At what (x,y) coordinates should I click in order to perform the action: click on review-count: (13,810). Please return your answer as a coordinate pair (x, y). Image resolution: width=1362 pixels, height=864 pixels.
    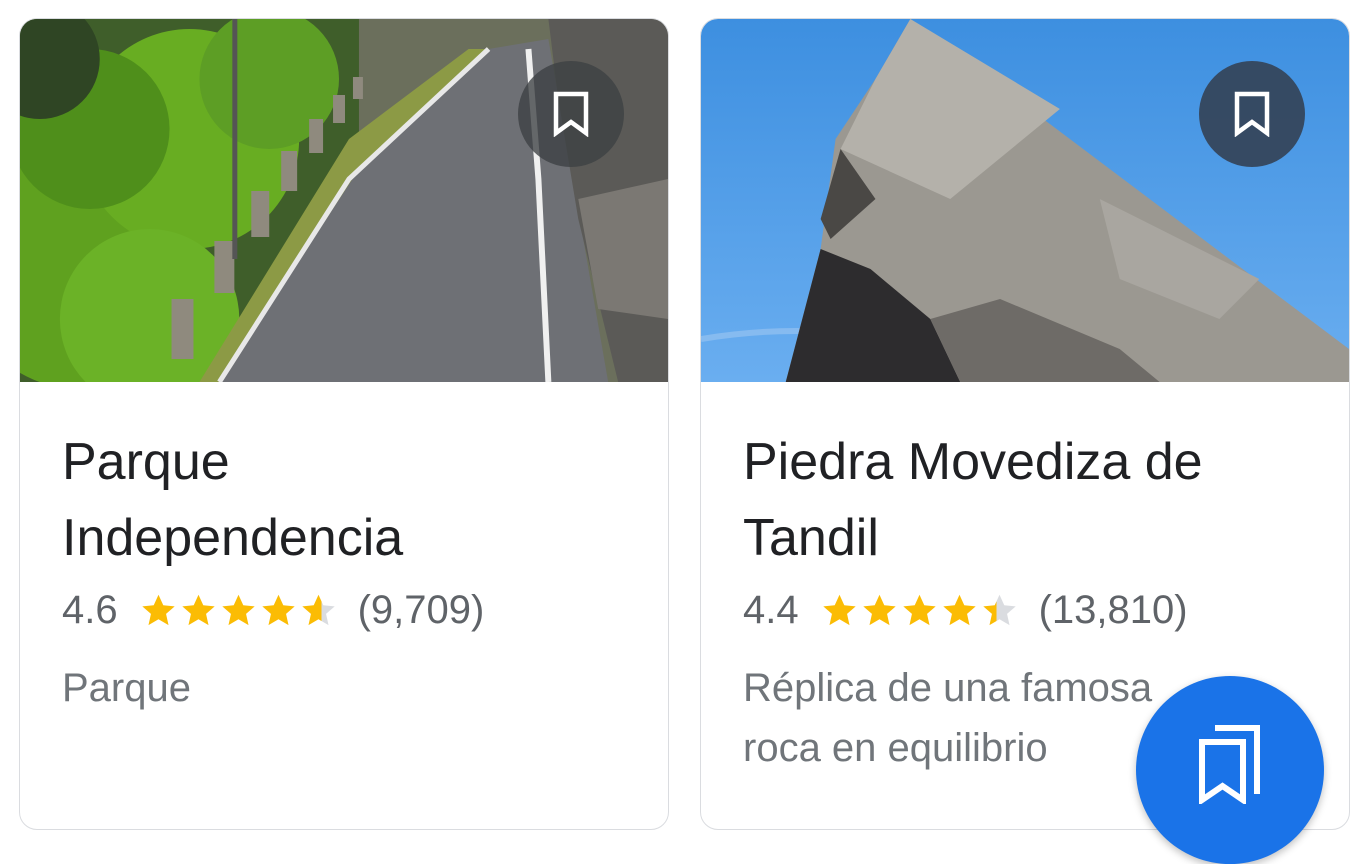
    Looking at the image, I should click on (1113, 610).